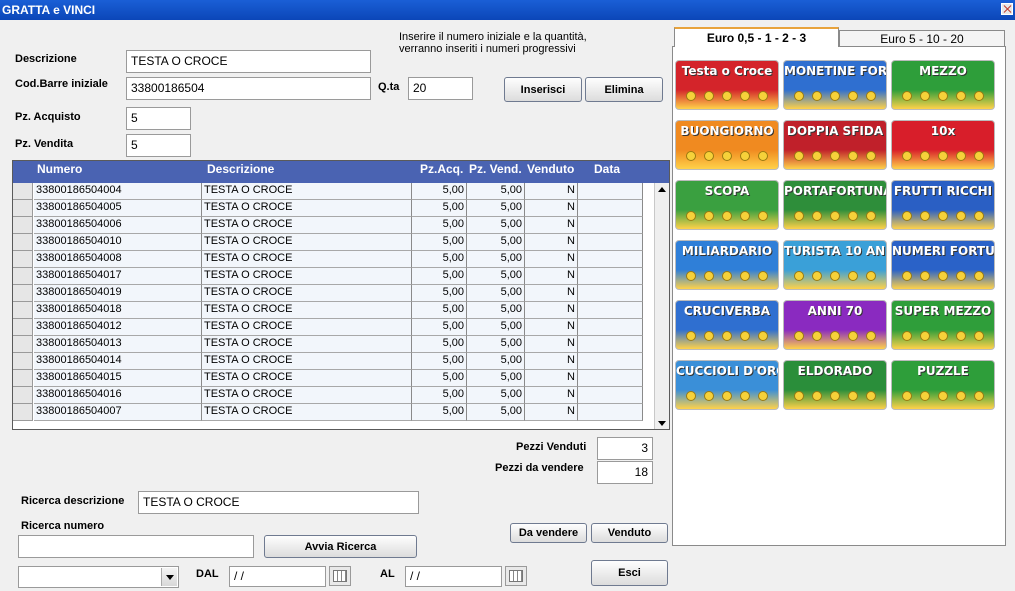  What do you see at coordinates (248, 61) in the screenshot?
I see `descrizione-input: TESTA O CROCE` at bounding box center [248, 61].